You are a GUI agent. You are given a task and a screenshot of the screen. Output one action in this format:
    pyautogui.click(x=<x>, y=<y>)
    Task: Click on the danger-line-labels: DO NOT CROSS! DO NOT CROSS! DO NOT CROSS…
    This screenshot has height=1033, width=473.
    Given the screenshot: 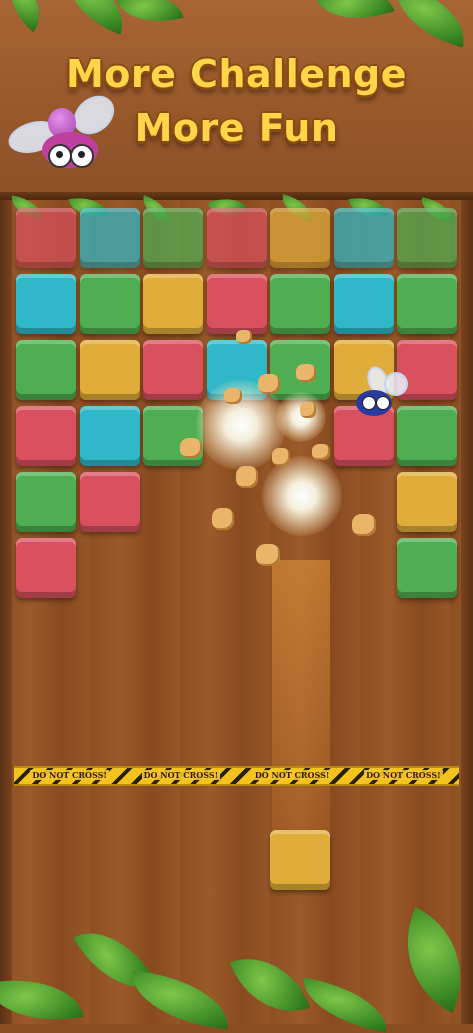 What is the action you would take?
    pyautogui.click(x=236, y=775)
    